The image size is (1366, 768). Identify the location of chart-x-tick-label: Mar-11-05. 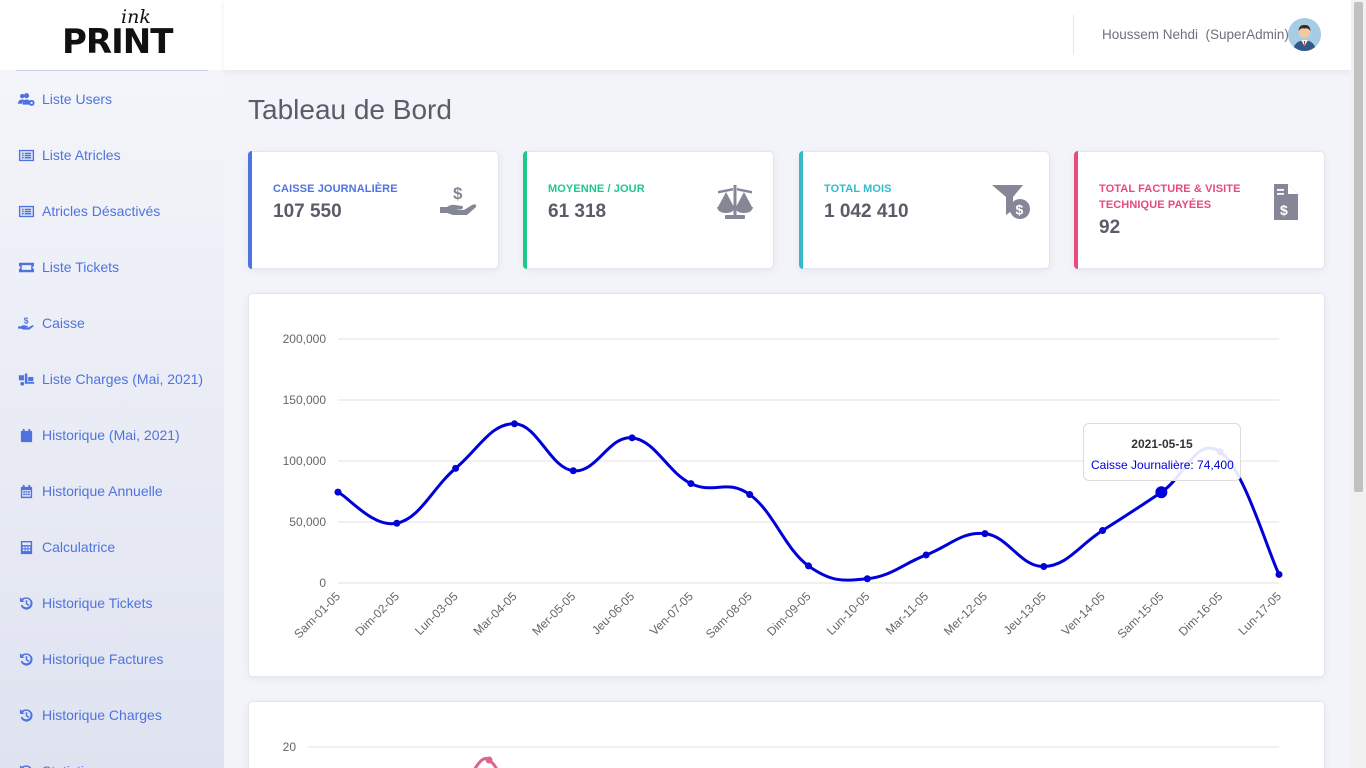
(907, 613).